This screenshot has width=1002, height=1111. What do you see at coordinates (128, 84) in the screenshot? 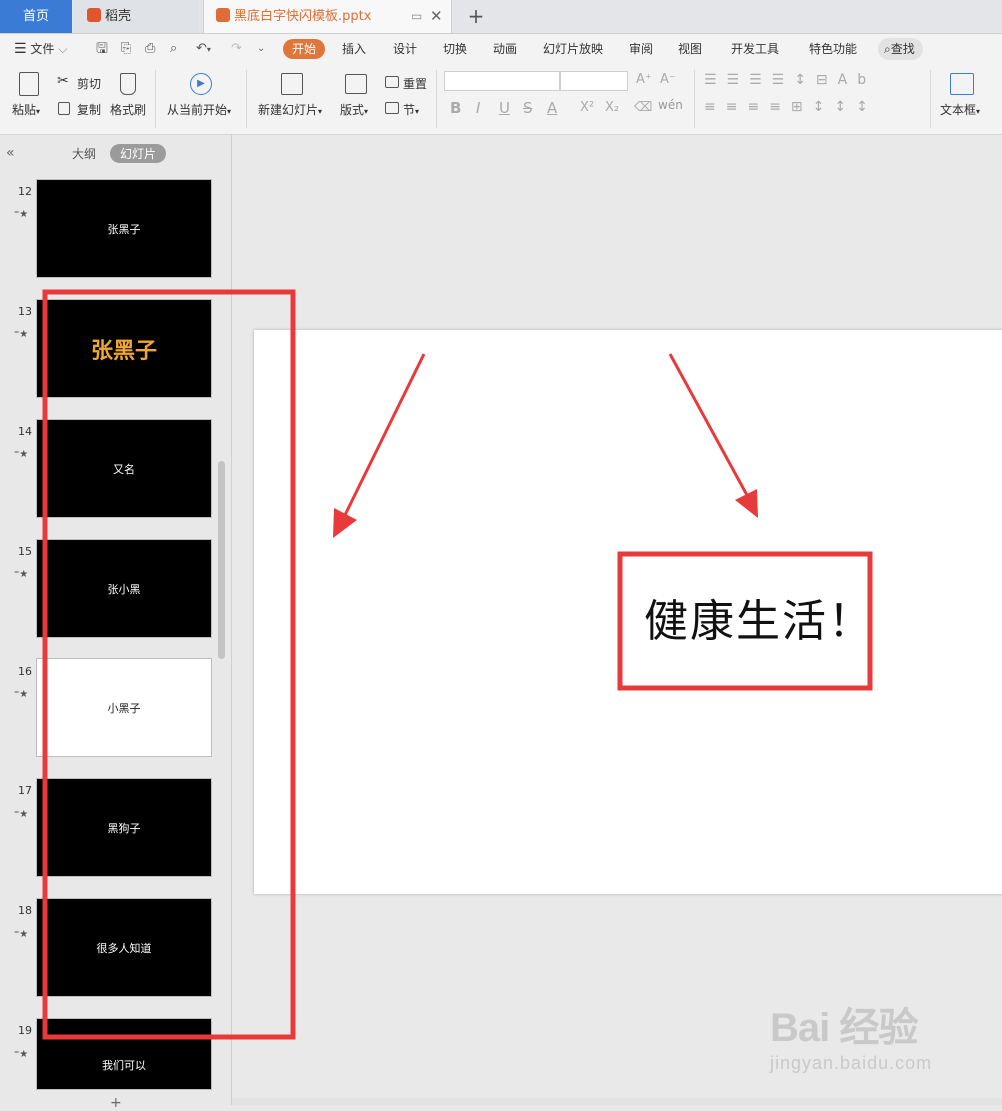
I see `format-painter-icon` at bounding box center [128, 84].